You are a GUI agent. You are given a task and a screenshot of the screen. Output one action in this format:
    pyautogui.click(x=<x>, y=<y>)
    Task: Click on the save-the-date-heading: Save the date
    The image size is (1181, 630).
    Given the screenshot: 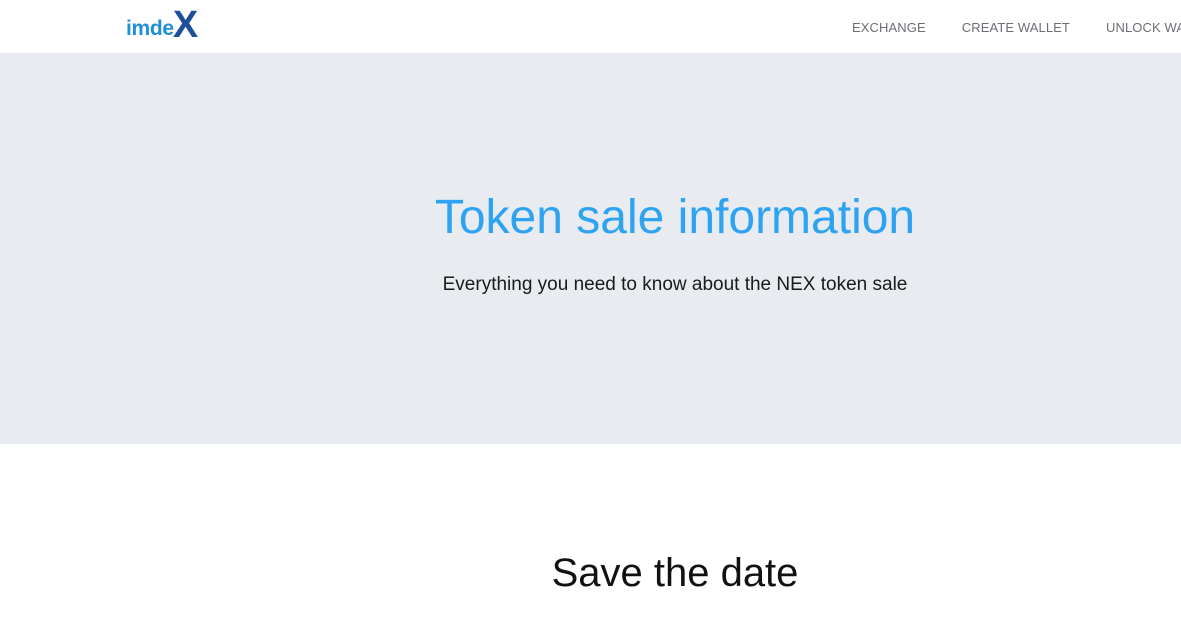 What is the action you would take?
    pyautogui.click(x=675, y=573)
    